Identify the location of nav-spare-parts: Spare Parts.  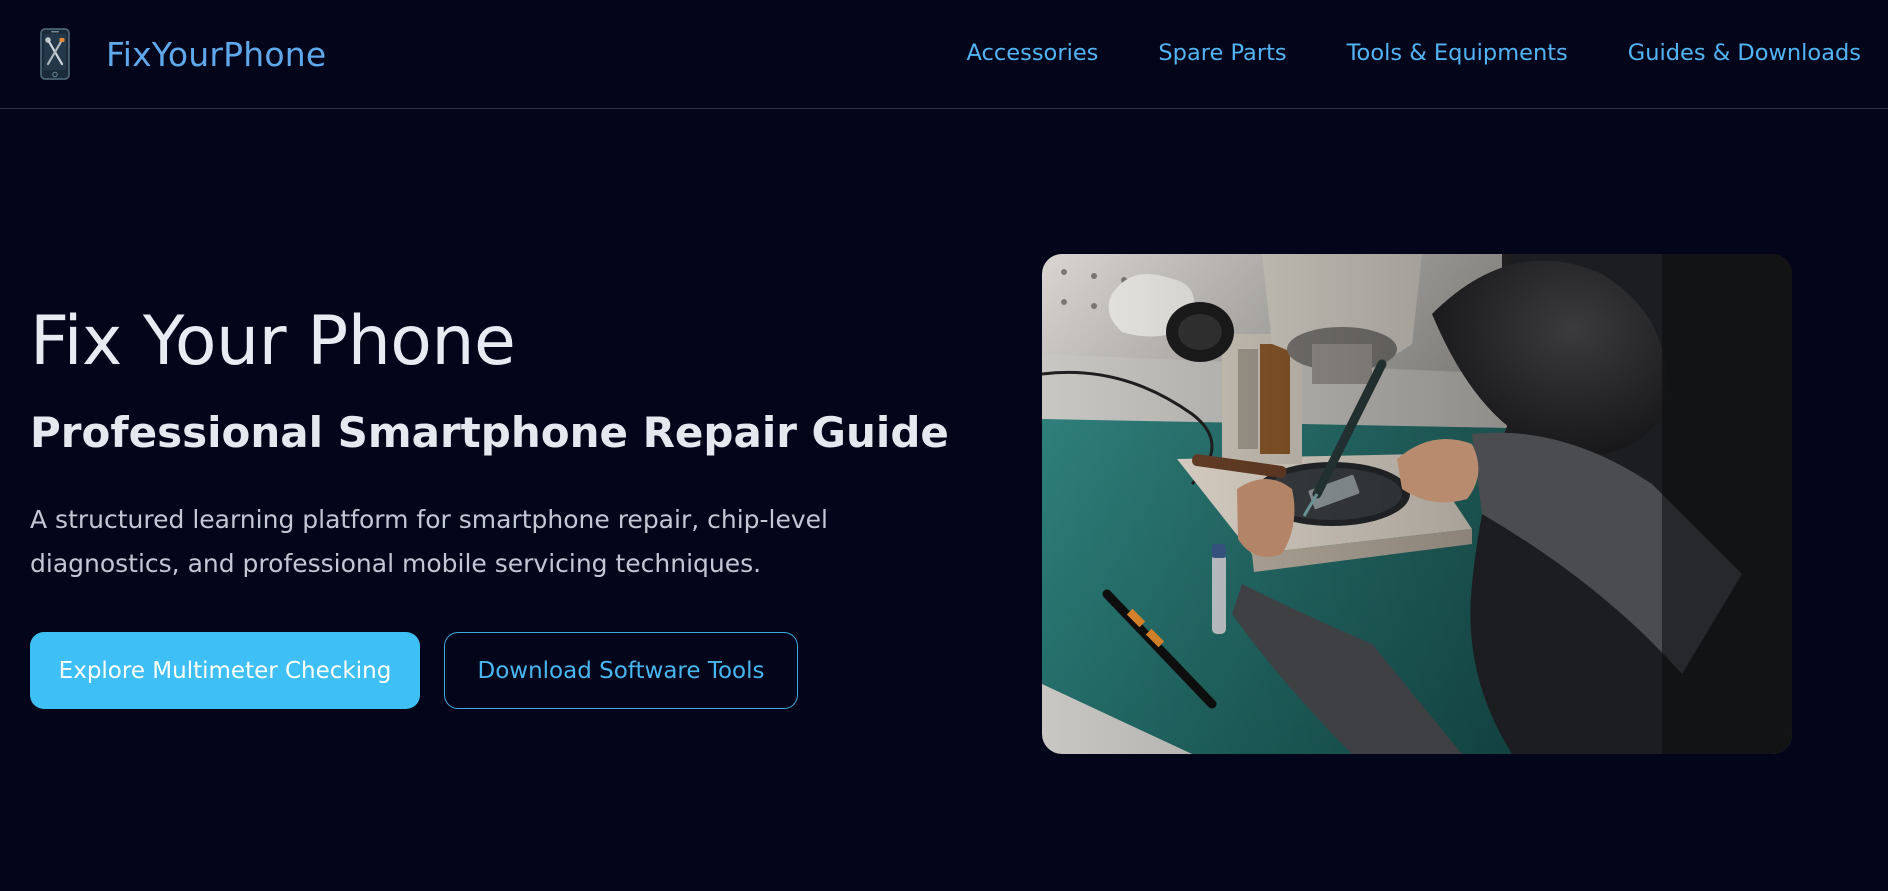
(1222, 53).